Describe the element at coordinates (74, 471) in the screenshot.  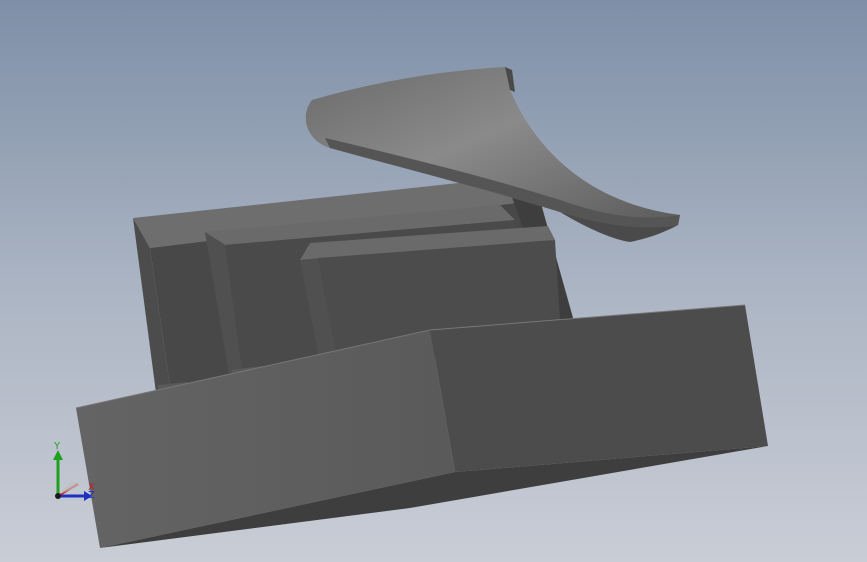
I see `coordinate-triad: Y X Z` at that location.